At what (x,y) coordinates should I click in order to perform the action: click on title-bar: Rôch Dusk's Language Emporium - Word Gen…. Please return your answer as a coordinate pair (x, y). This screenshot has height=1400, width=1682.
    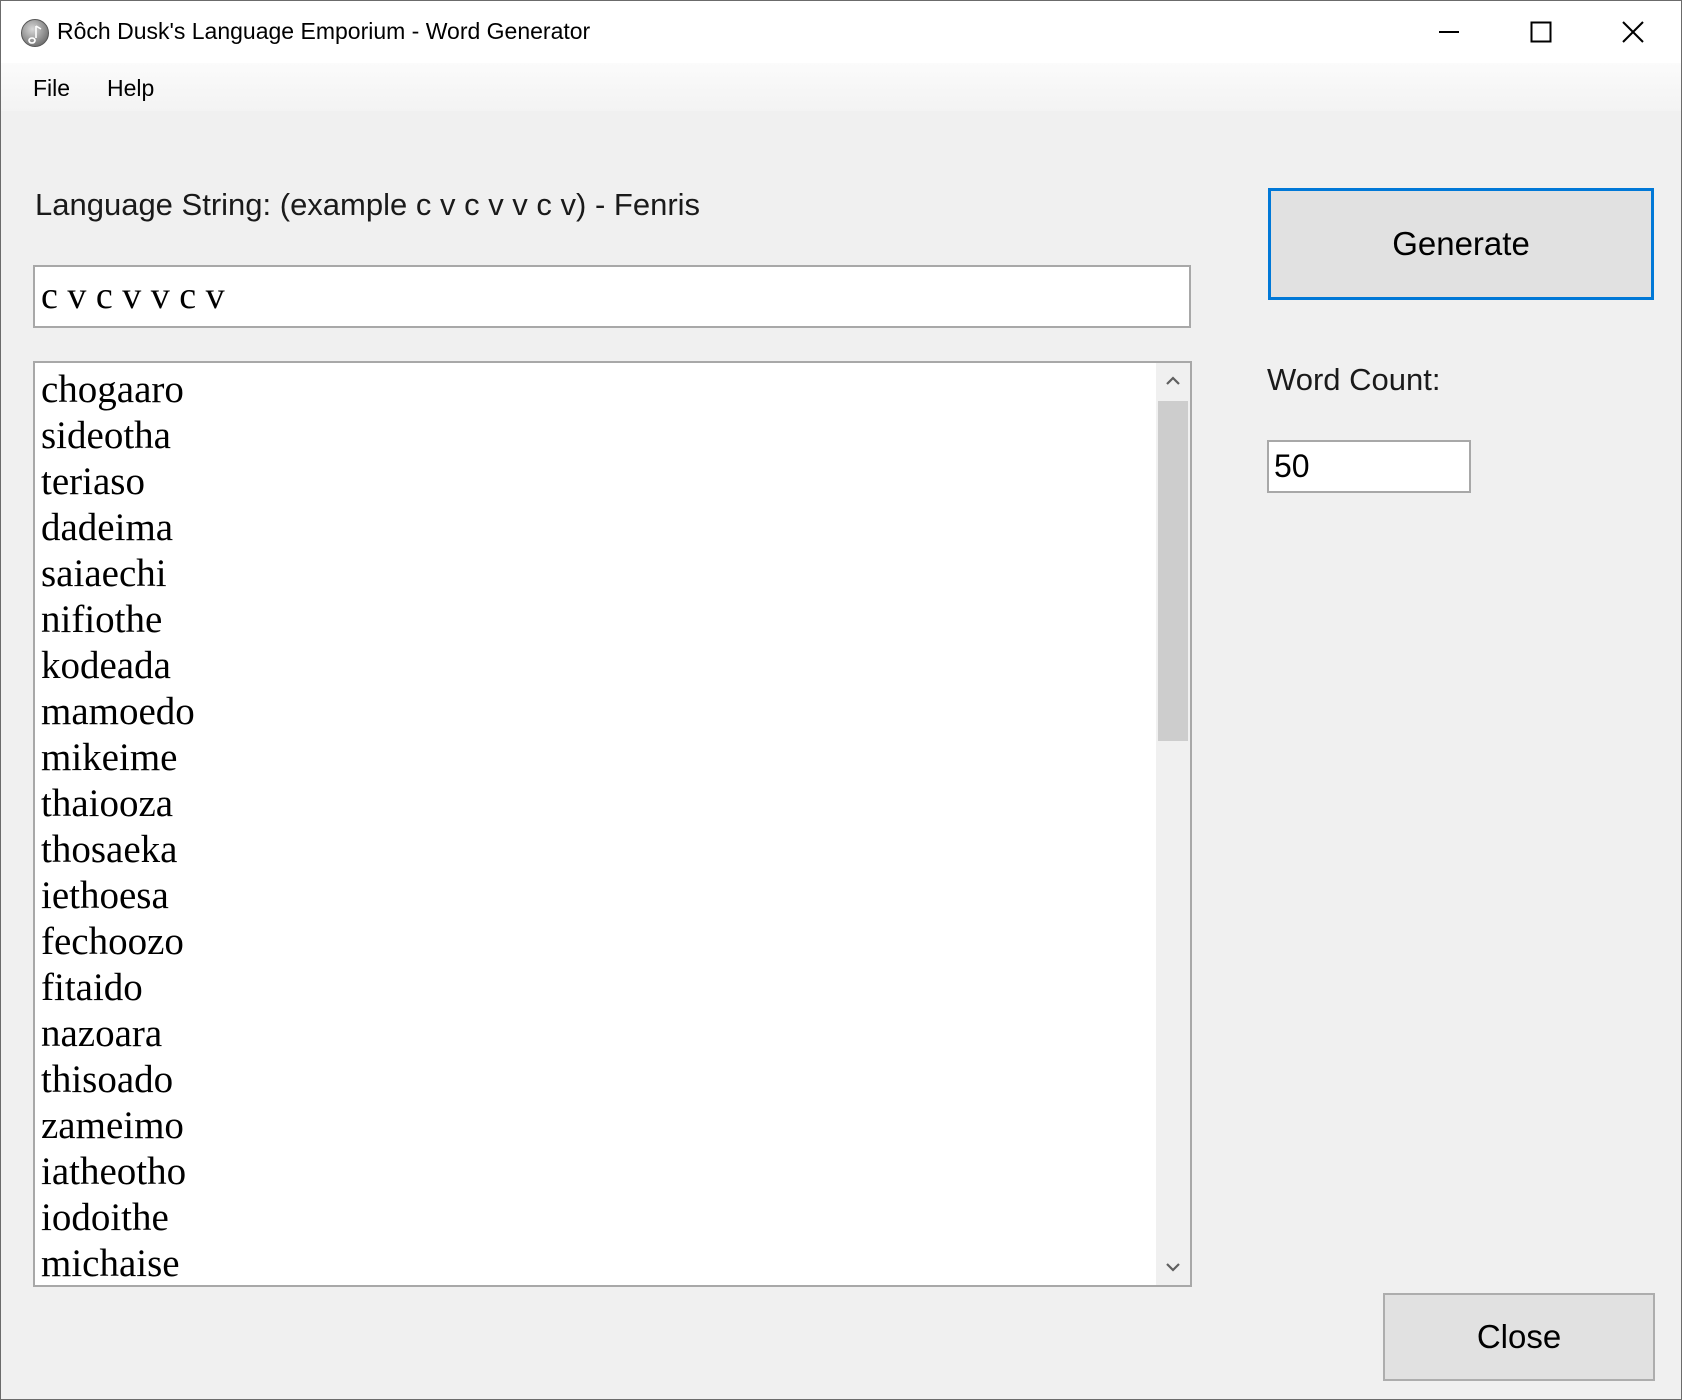
    Looking at the image, I should click on (841, 32).